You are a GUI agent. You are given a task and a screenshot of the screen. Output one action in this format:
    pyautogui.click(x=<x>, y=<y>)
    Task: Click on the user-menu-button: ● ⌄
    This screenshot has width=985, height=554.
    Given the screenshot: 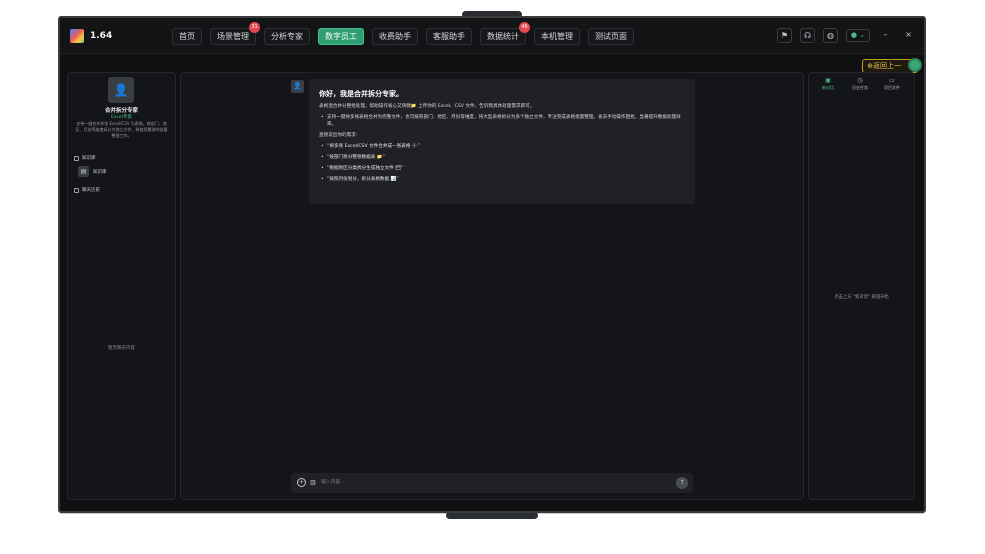 What is the action you would take?
    pyautogui.click(x=858, y=35)
    